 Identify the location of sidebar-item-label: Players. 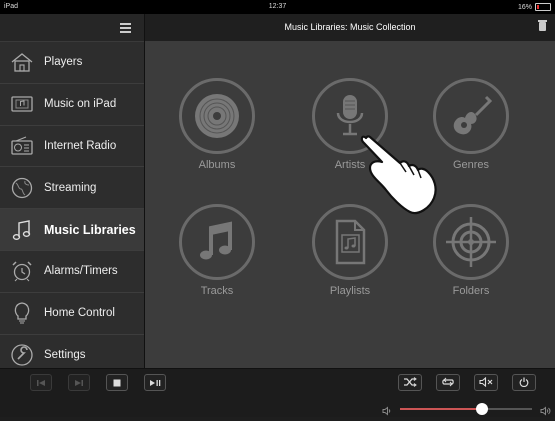
(63, 62).